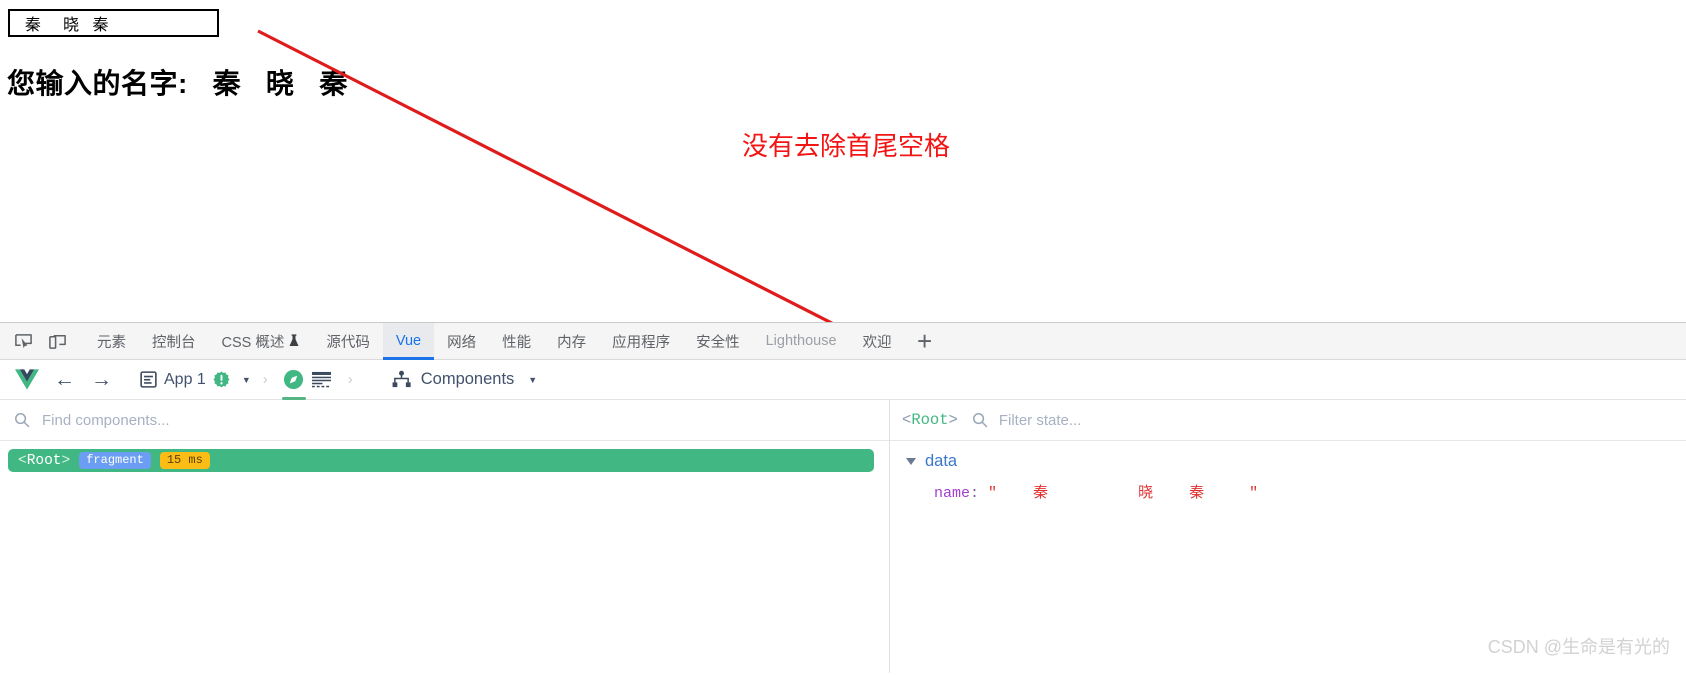 The width and height of the screenshot is (1686, 675). I want to click on component-tree: <Root> fragment 15 ms, so click(444, 460).